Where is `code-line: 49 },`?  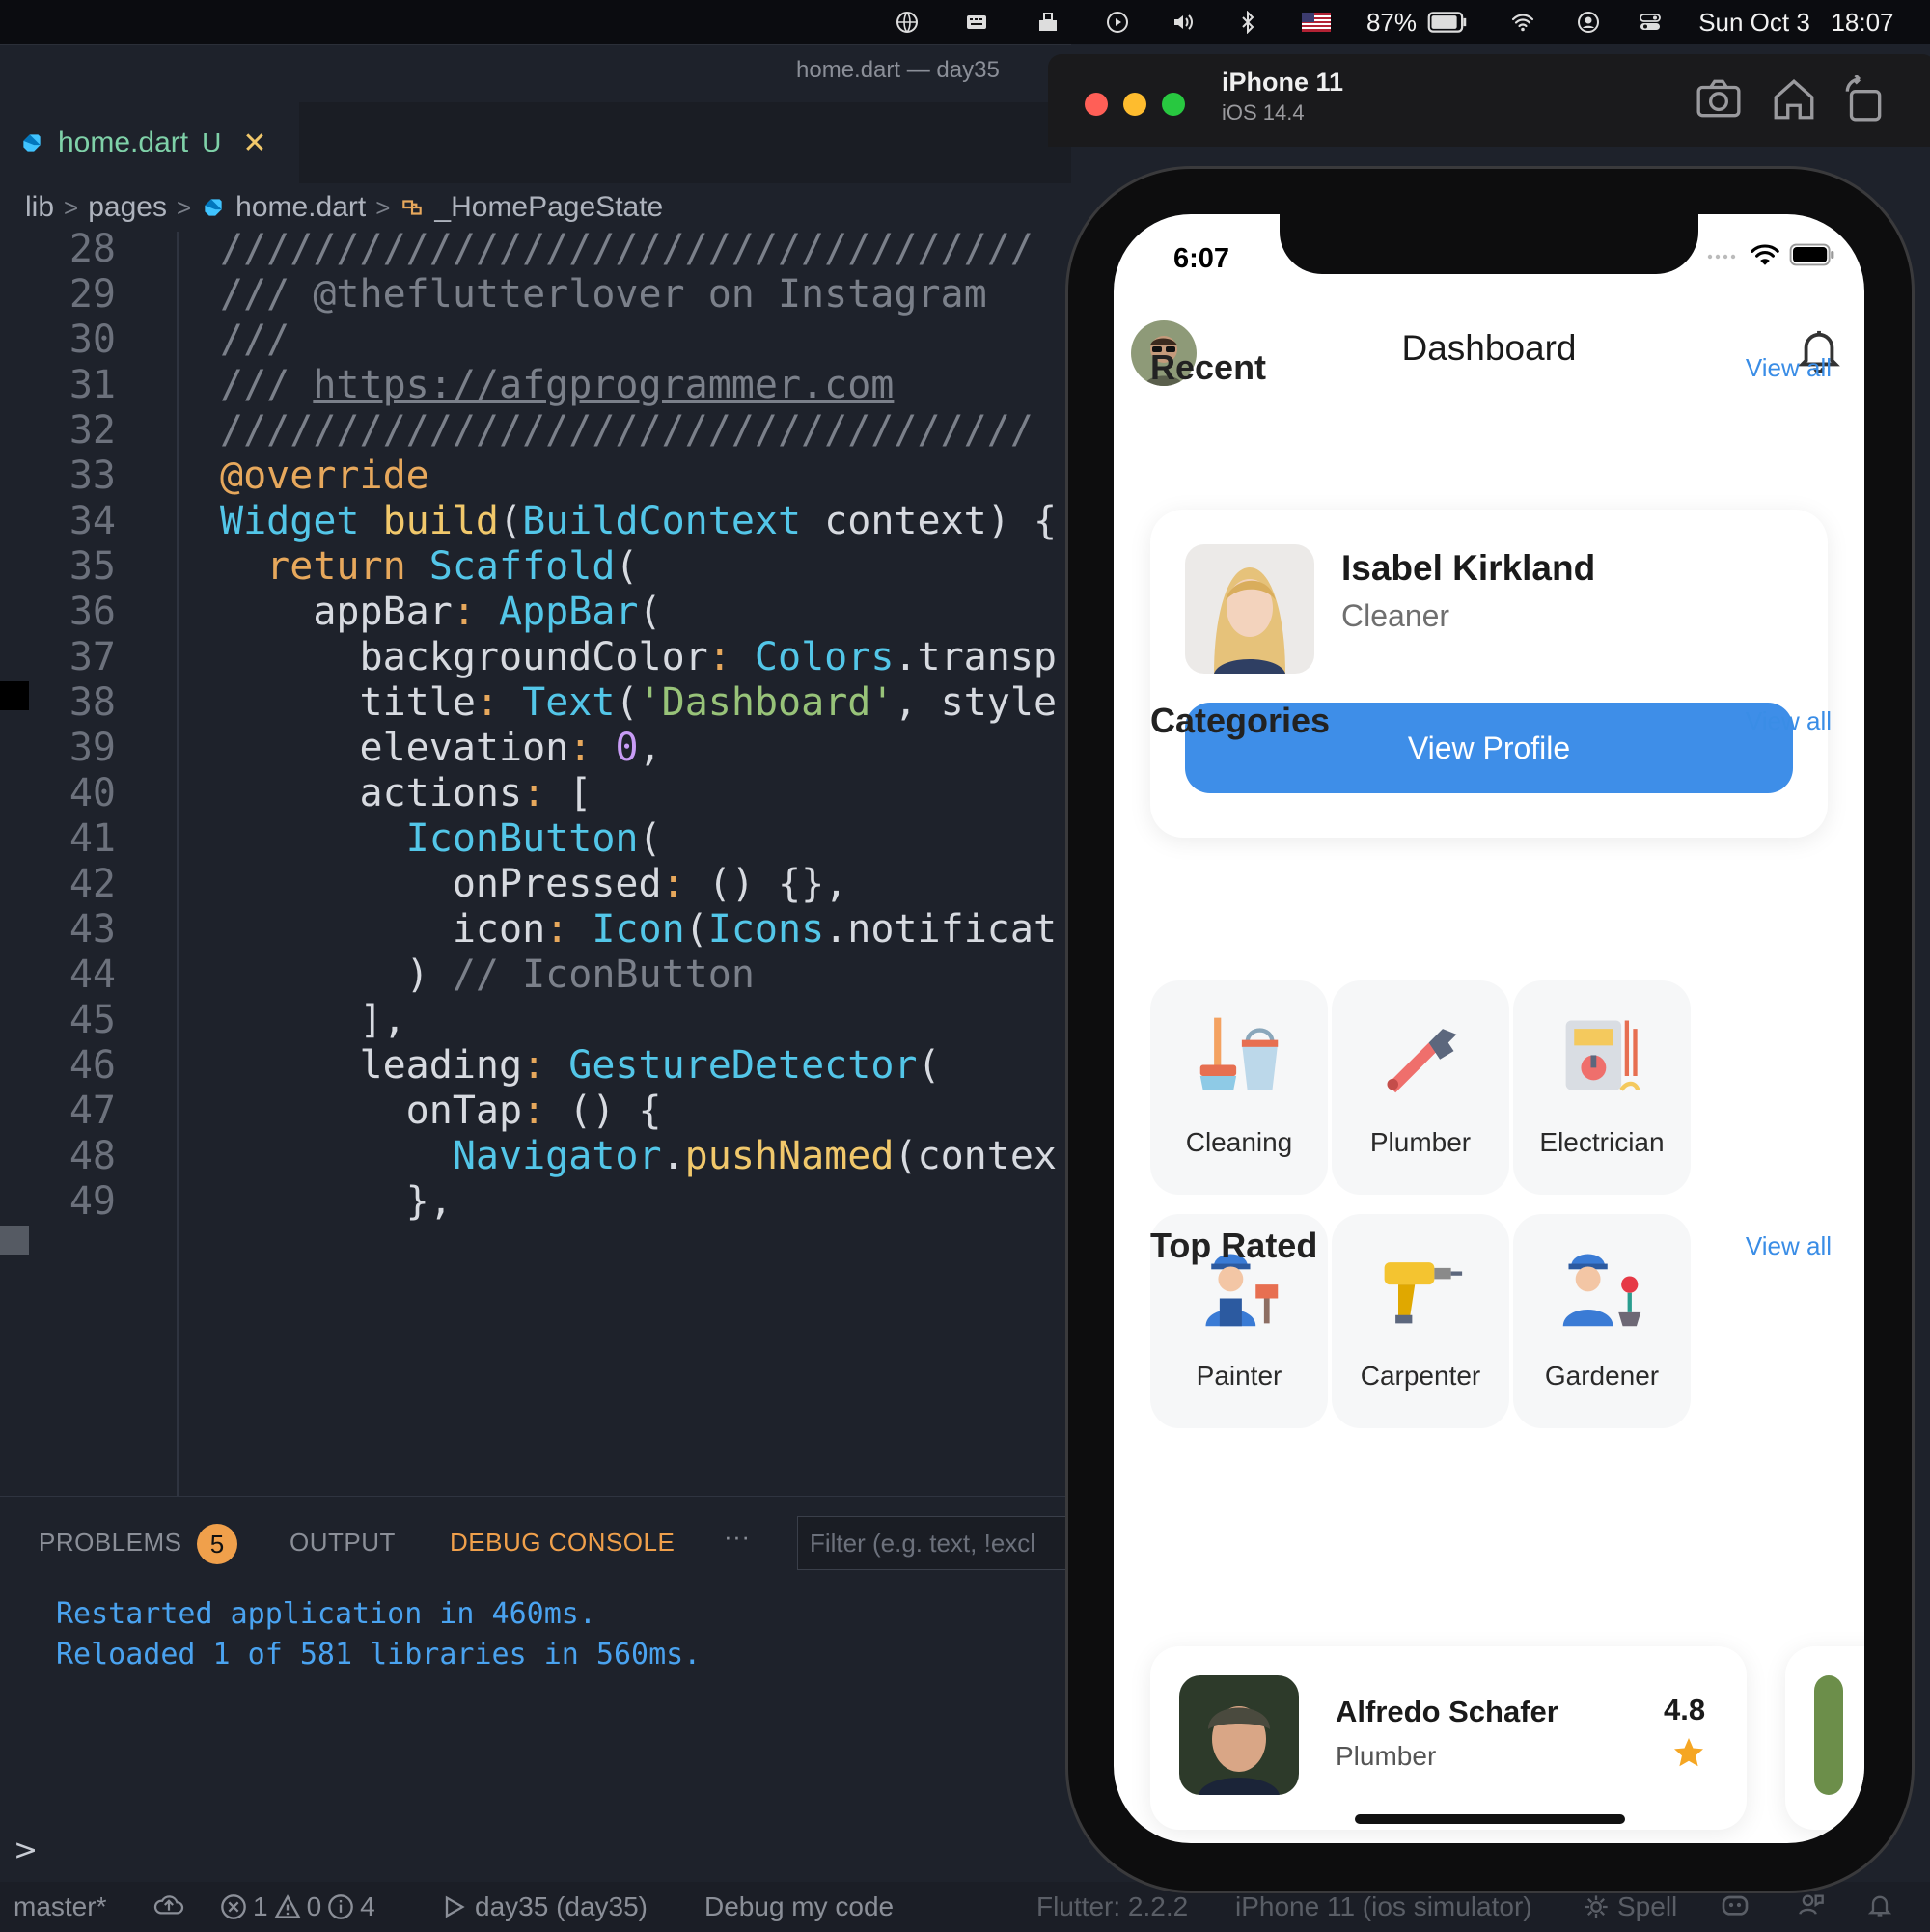
code-line: 49 }, is located at coordinates (535, 1201).